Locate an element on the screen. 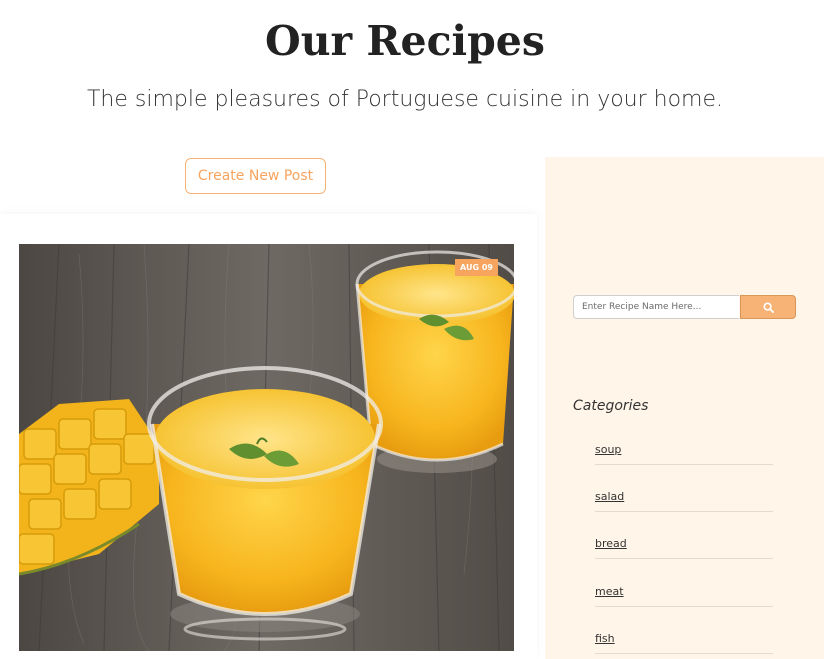  search-button is located at coordinates (768, 307).